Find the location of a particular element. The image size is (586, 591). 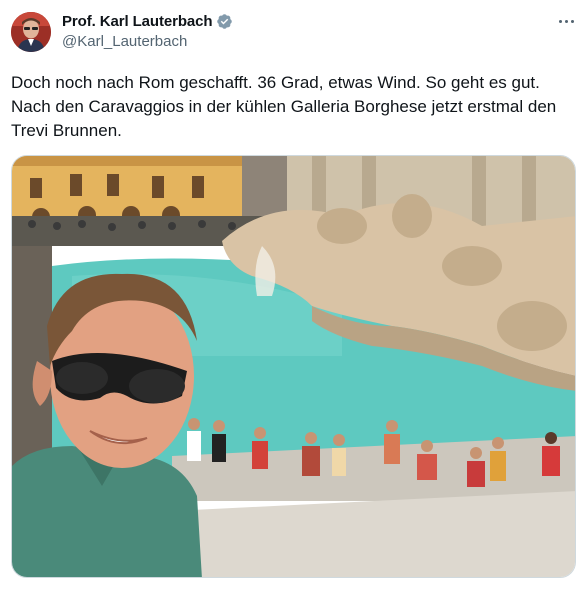

tweet-header: Prof. Karl Lauterbach @Karl_Lauterbach is located at coordinates (293, 32).